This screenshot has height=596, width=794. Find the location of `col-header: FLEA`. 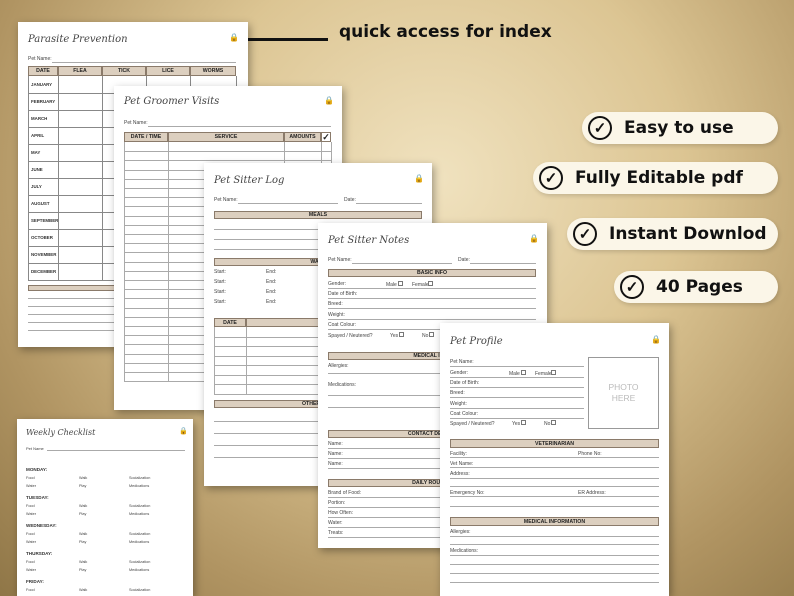

col-header: FLEA is located at coordinates (80, 71).